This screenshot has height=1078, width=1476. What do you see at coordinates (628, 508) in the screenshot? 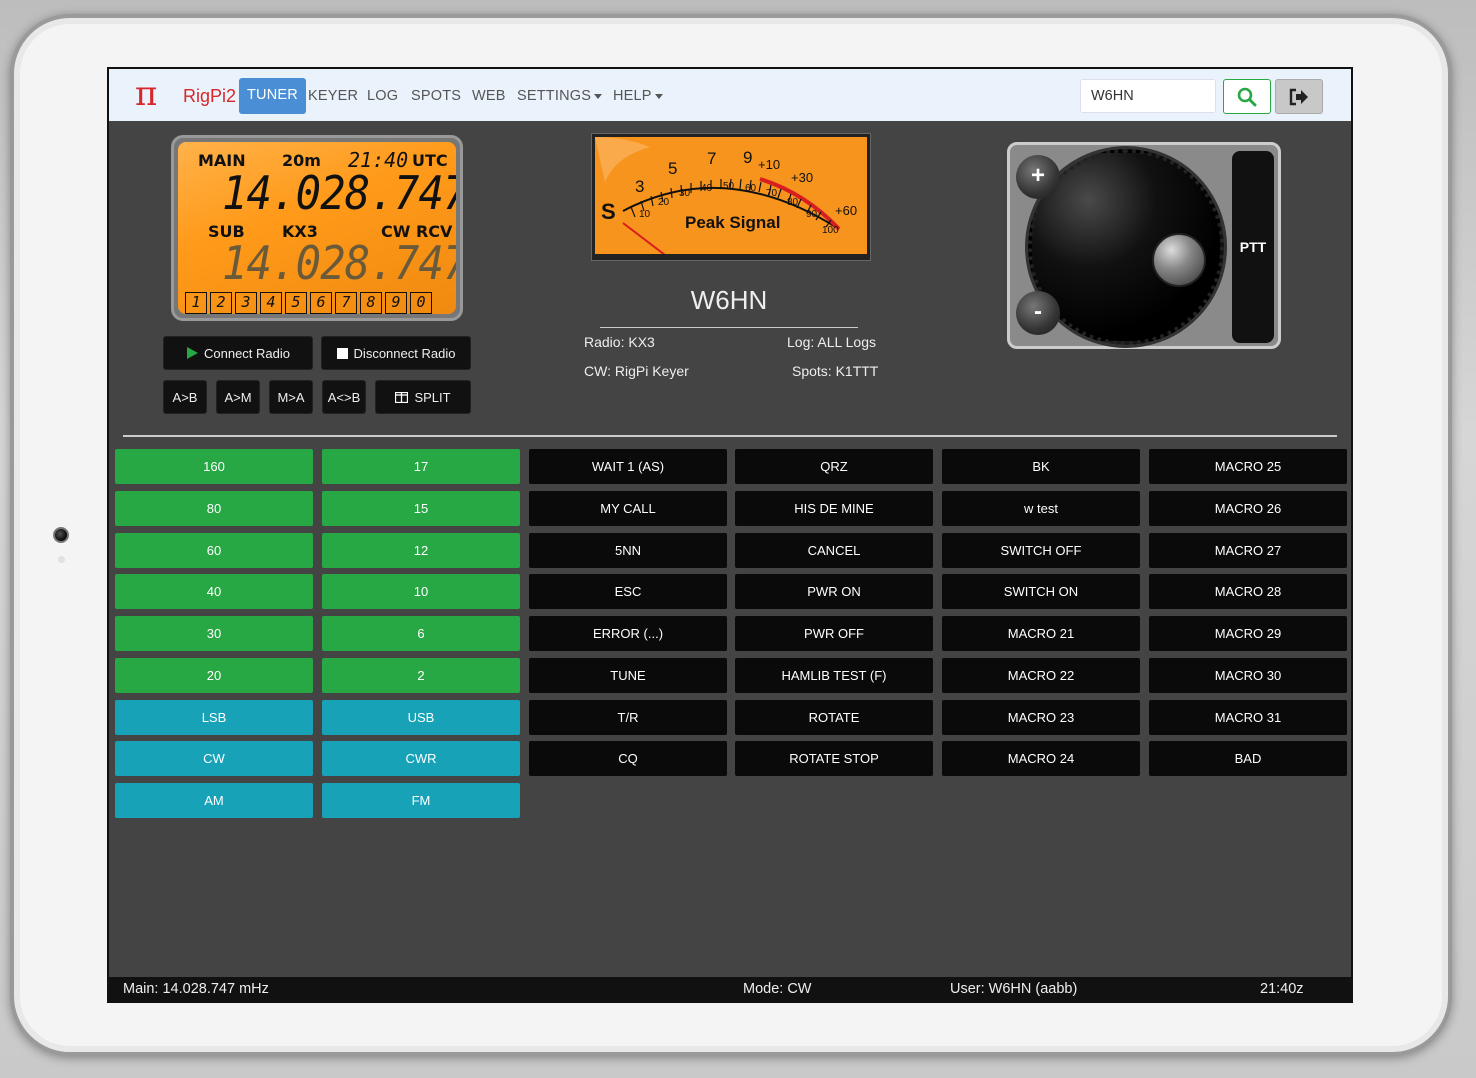
I see `macro-button: MY CALL` at bounding box center [628, 508].